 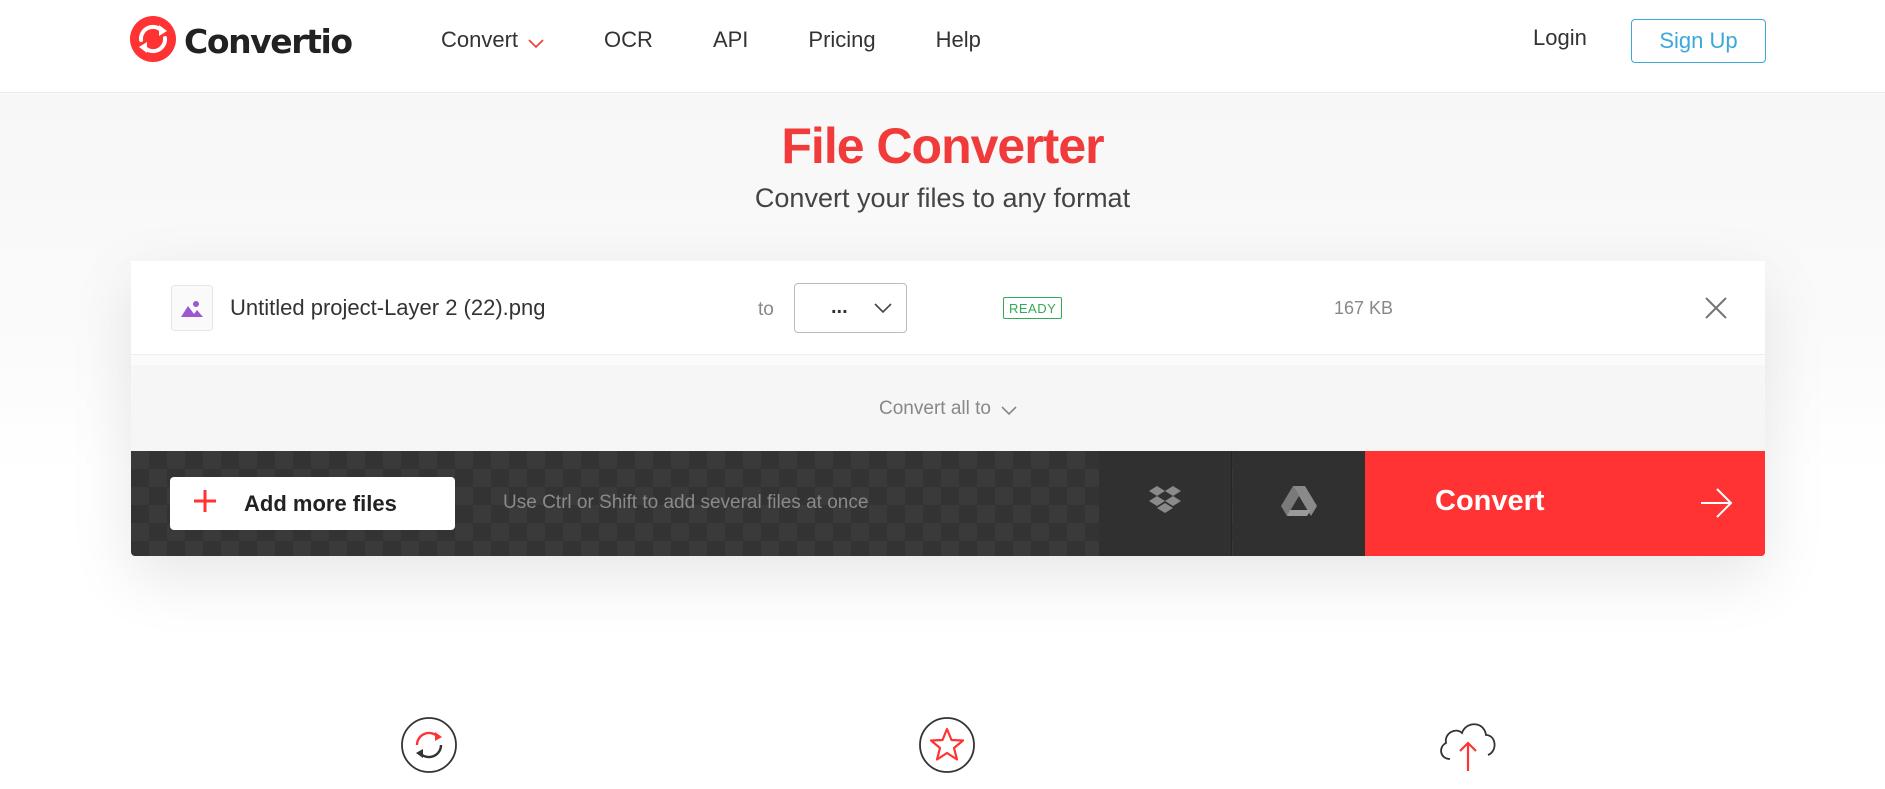 I want to click on file-size: 167 KB, so click(x=1364, y=308).